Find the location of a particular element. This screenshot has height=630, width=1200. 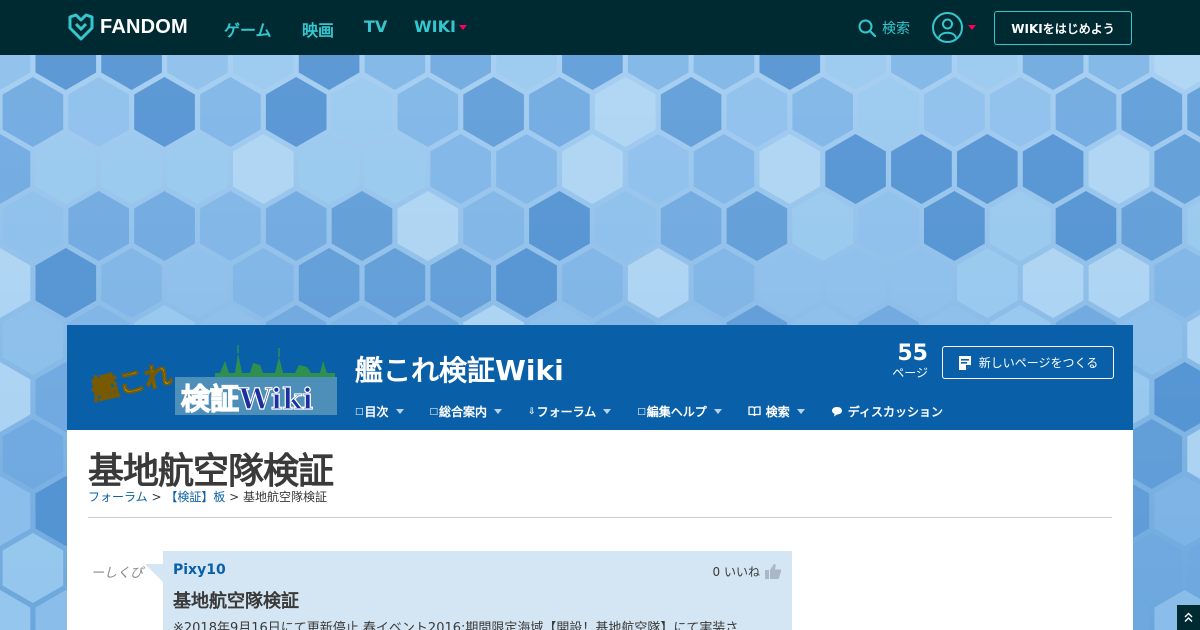

page-count-number: 55 is located at coordinates (912, 353).